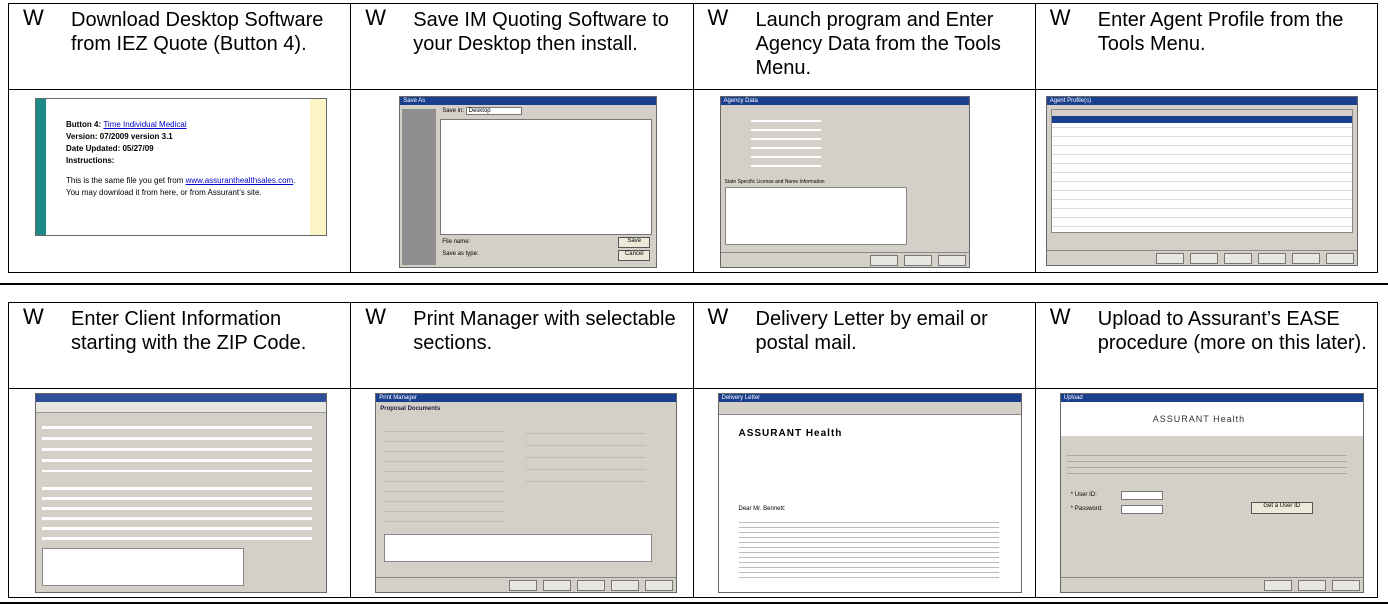 The height and width of the screenshot is (609, 1388). Describe the element at coordinates (869, 398) in the screenshot. I see `dialog-title: Delivery Letter` at that location.